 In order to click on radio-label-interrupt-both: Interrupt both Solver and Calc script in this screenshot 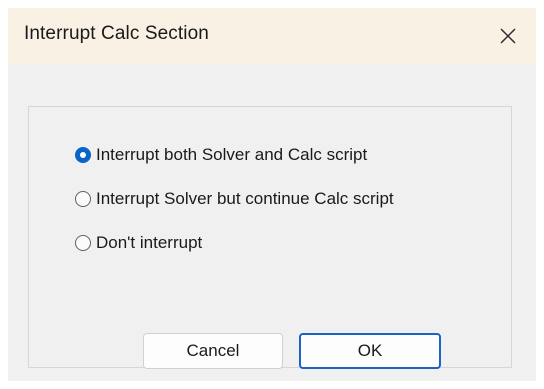, I will do `click(232, 154)`.